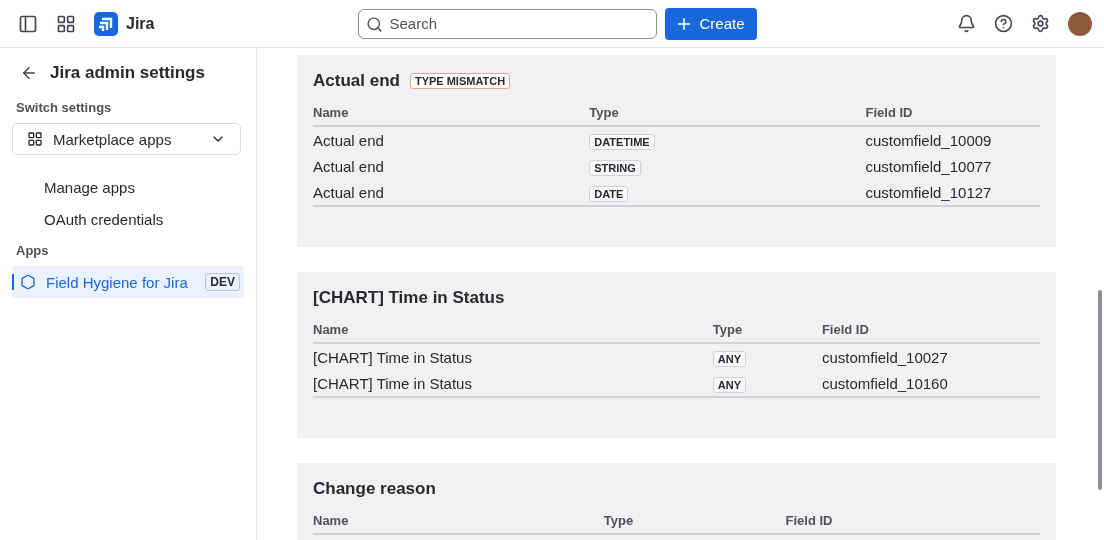  I want to click on search-icon, so click(375, 24).